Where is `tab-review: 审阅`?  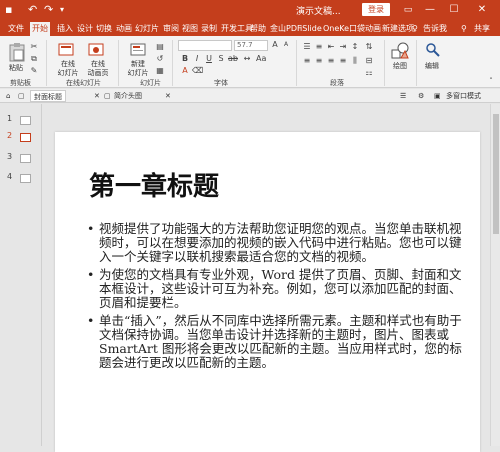 tab-review: 审阅 is located at coordinates (171, 29).